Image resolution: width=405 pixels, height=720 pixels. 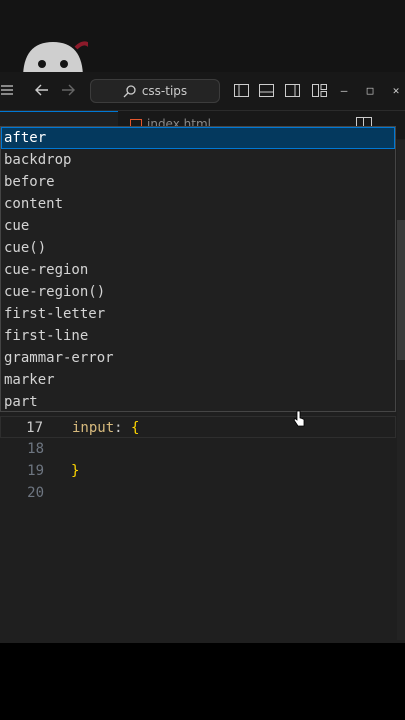 I want to click on toggle-primary-sidebar-icon, so click(x=241, y=90).